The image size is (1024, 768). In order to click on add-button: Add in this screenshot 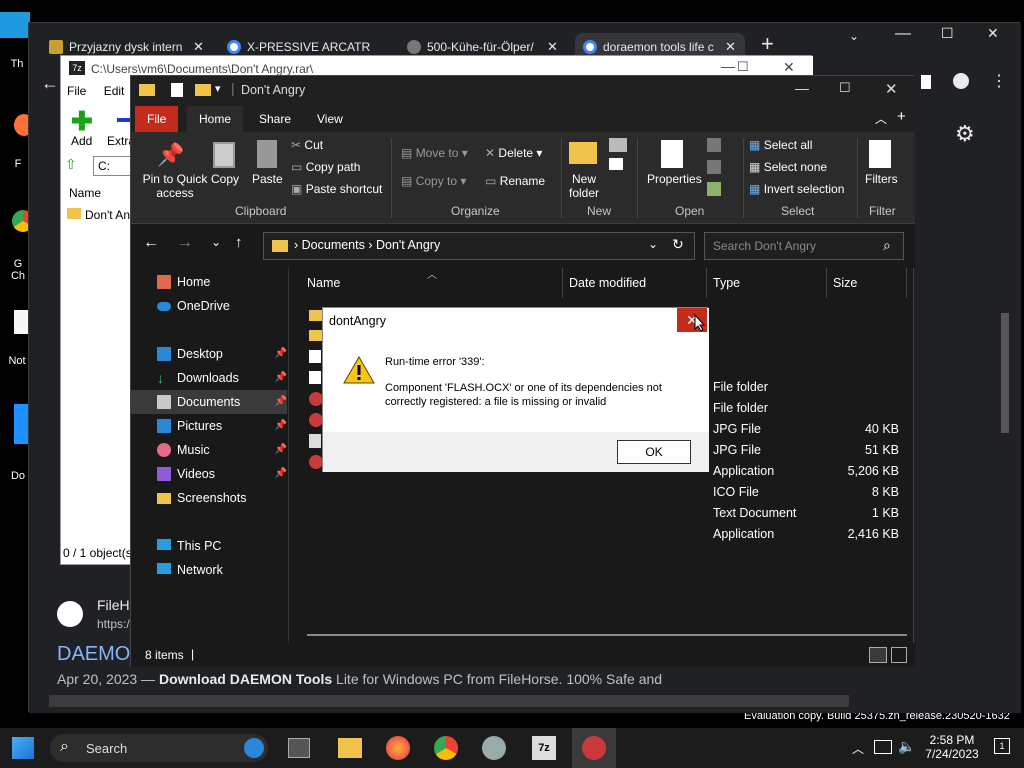, I will do `click(81, 141)`.